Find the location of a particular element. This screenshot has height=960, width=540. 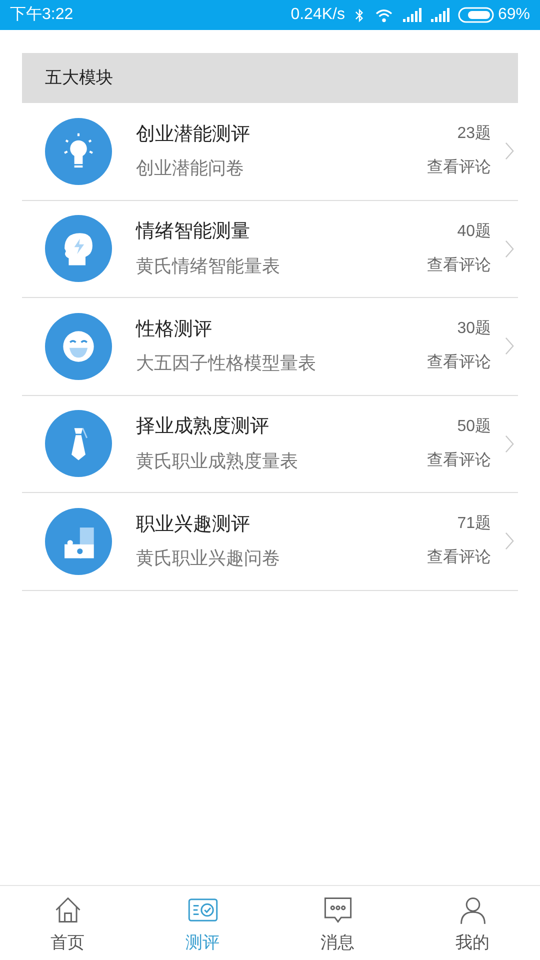

module-title: 择业成熟度测评 is located at coordinates (203, 427).